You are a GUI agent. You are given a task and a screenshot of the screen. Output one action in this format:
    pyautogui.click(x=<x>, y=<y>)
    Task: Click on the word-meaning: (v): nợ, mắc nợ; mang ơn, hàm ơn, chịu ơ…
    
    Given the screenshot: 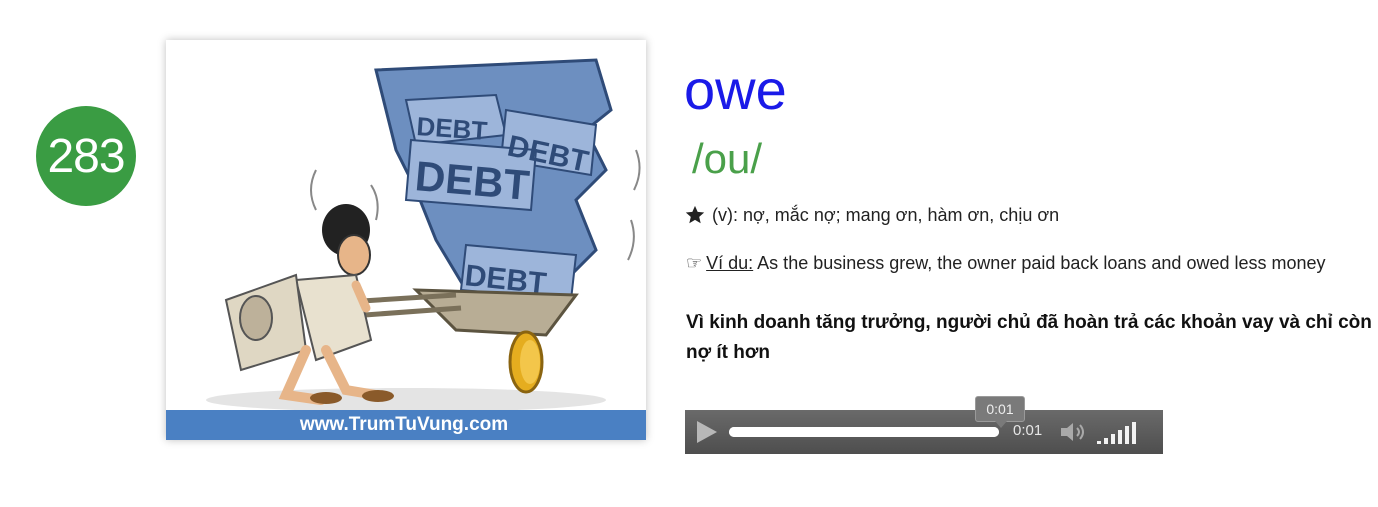 What is the action you would take?
    pyautogui.click(x=871, y=215)
    